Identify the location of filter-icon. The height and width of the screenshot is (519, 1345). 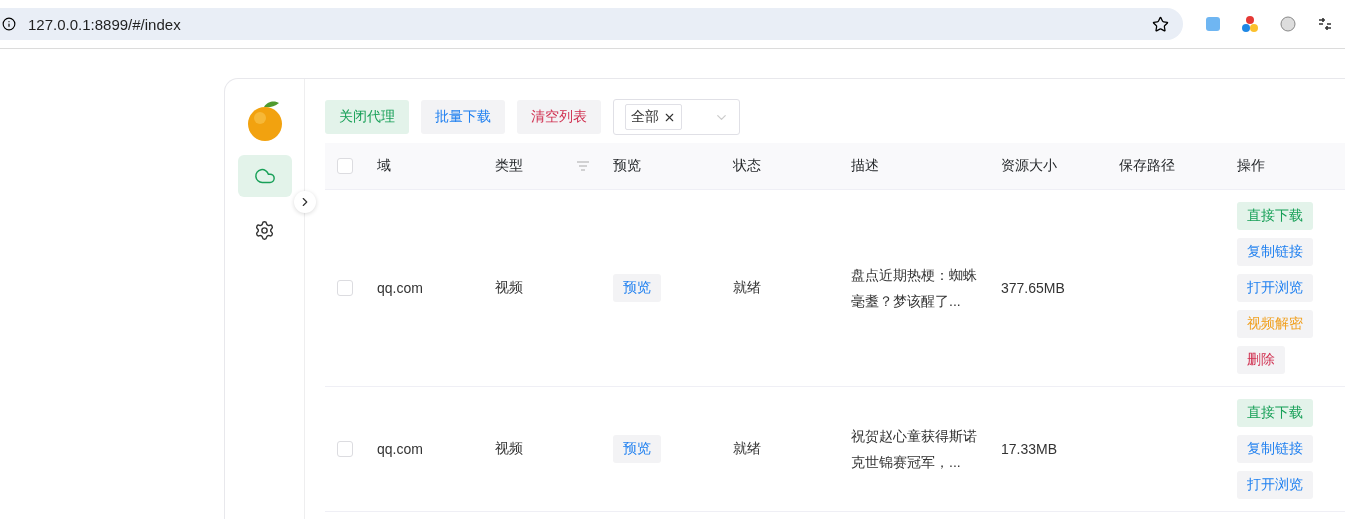
(583, 166).